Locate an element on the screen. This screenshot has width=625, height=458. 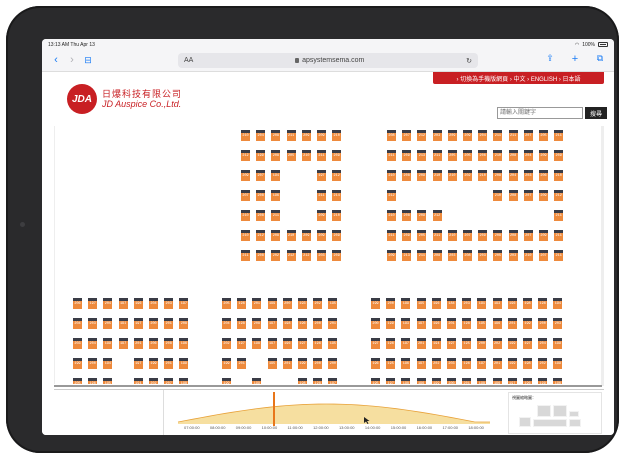
panel-cell: 206 is located at coordinates (483, 155).